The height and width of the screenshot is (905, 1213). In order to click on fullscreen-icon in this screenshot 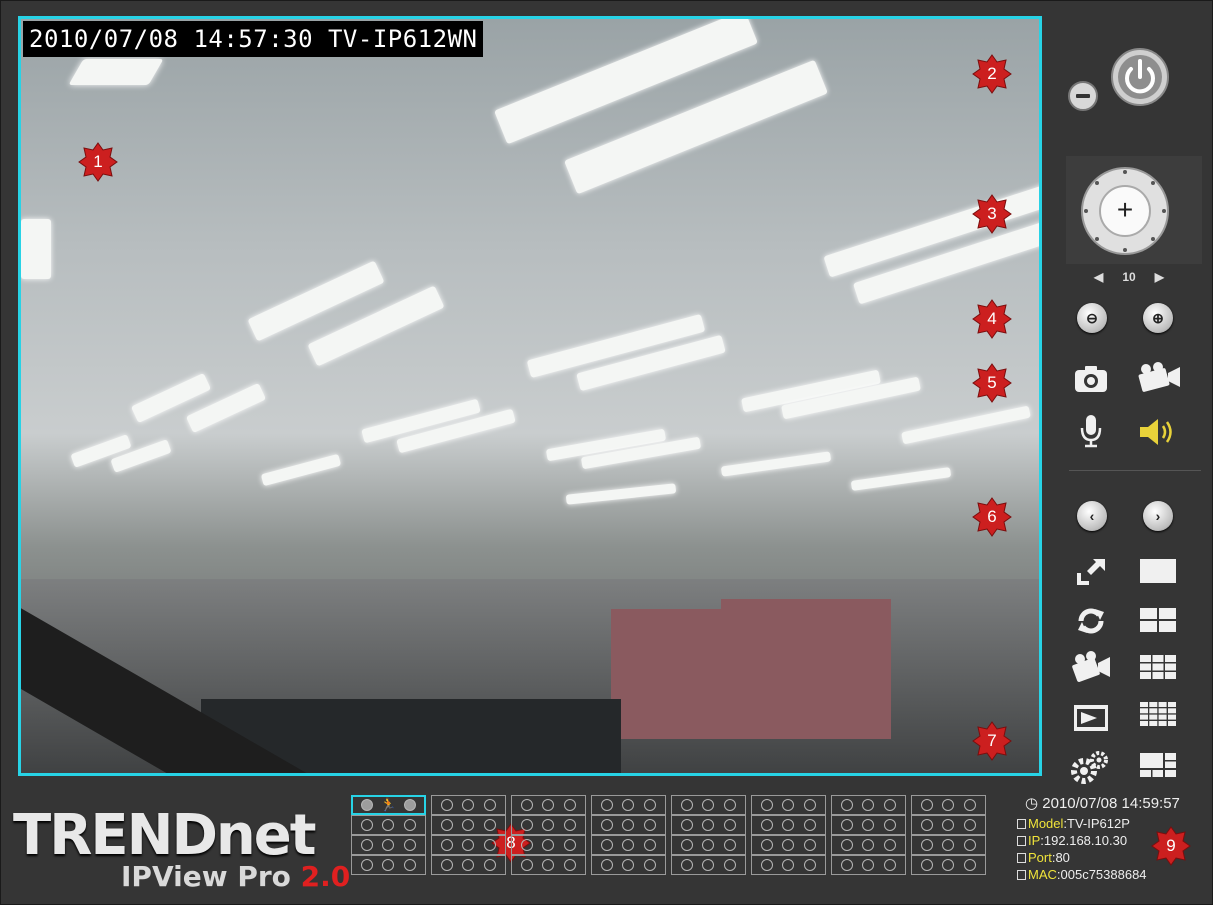, I will do `click(1091, 572)`.